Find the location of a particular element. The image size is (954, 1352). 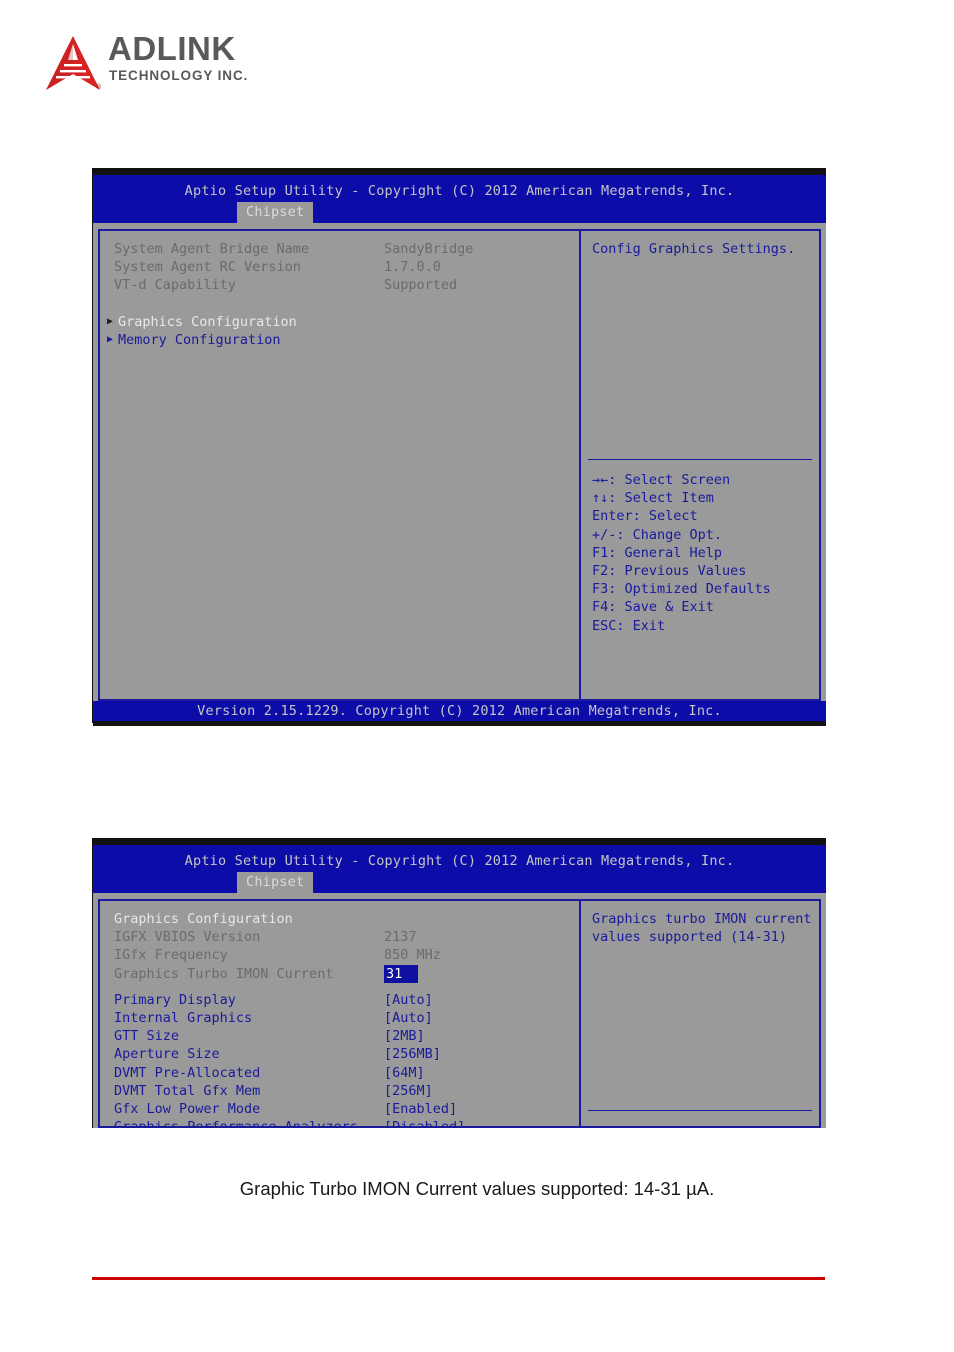

legend-esc-exit: ESC: Exit is located at coordinates (629, 625).